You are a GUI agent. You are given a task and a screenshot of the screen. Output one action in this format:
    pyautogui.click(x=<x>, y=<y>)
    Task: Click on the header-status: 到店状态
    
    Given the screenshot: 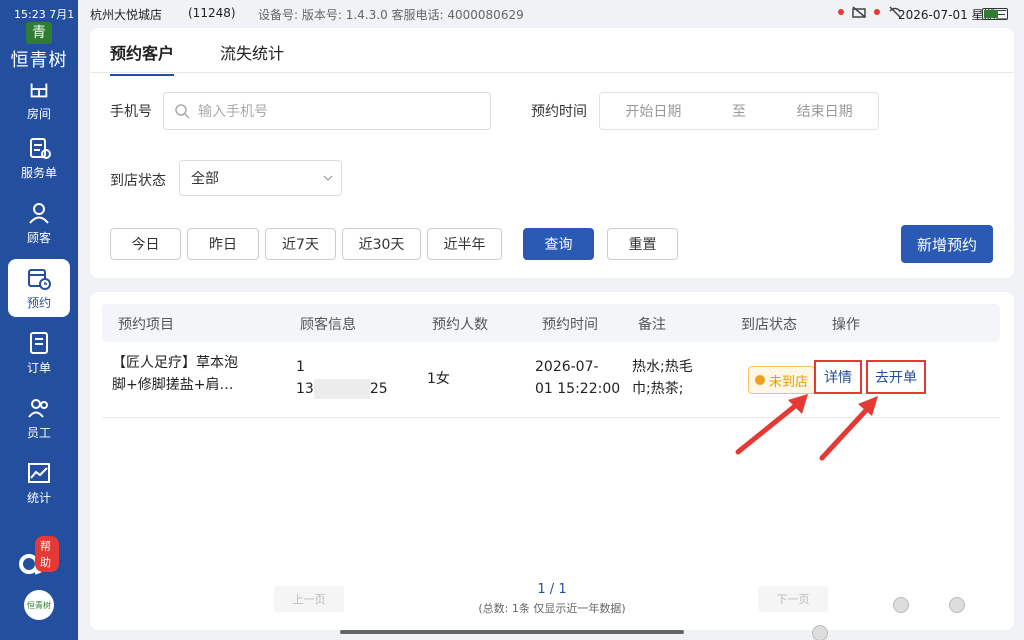 What is the action you would take?
    pyautogui.click(x=769, y=325)
    